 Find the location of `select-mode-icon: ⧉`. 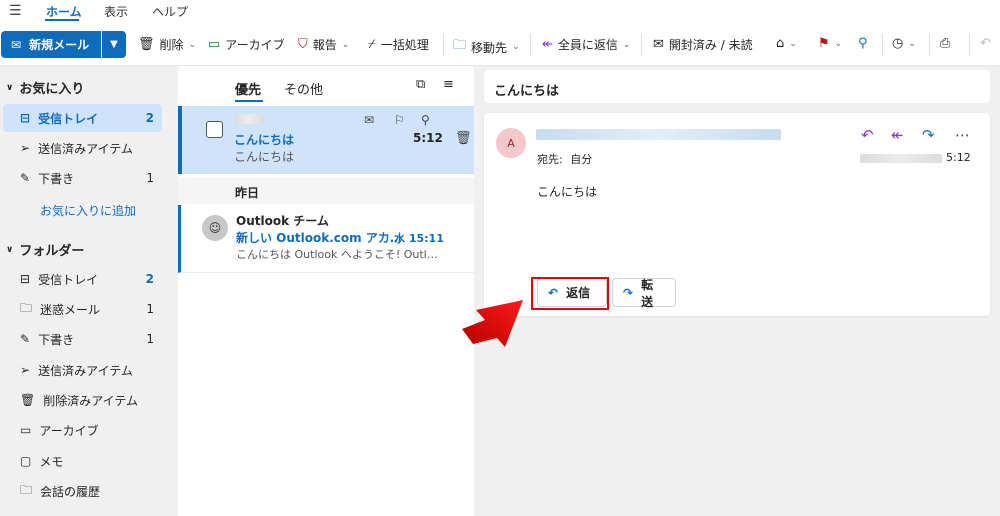

select-mode-icon: ⧉ is located at coordinates (420, 84).